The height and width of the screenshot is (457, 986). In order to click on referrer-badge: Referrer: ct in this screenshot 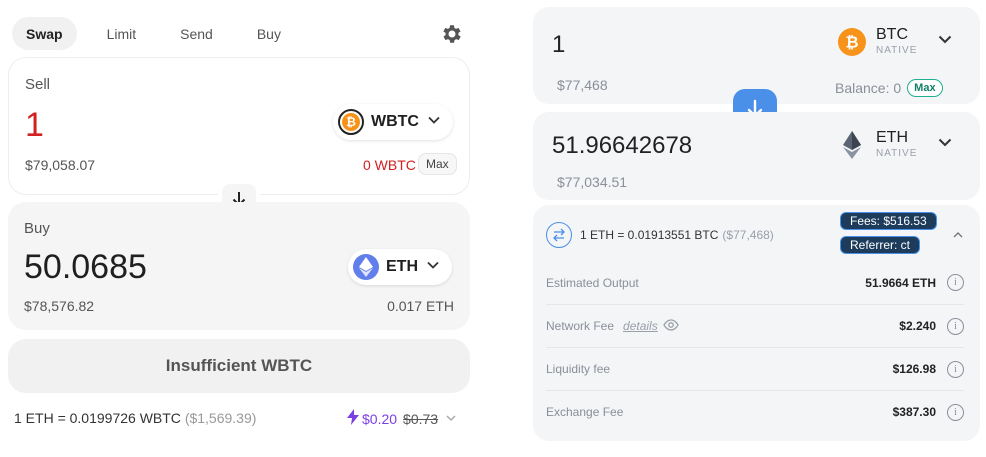, I will do `click(880, 245)`.